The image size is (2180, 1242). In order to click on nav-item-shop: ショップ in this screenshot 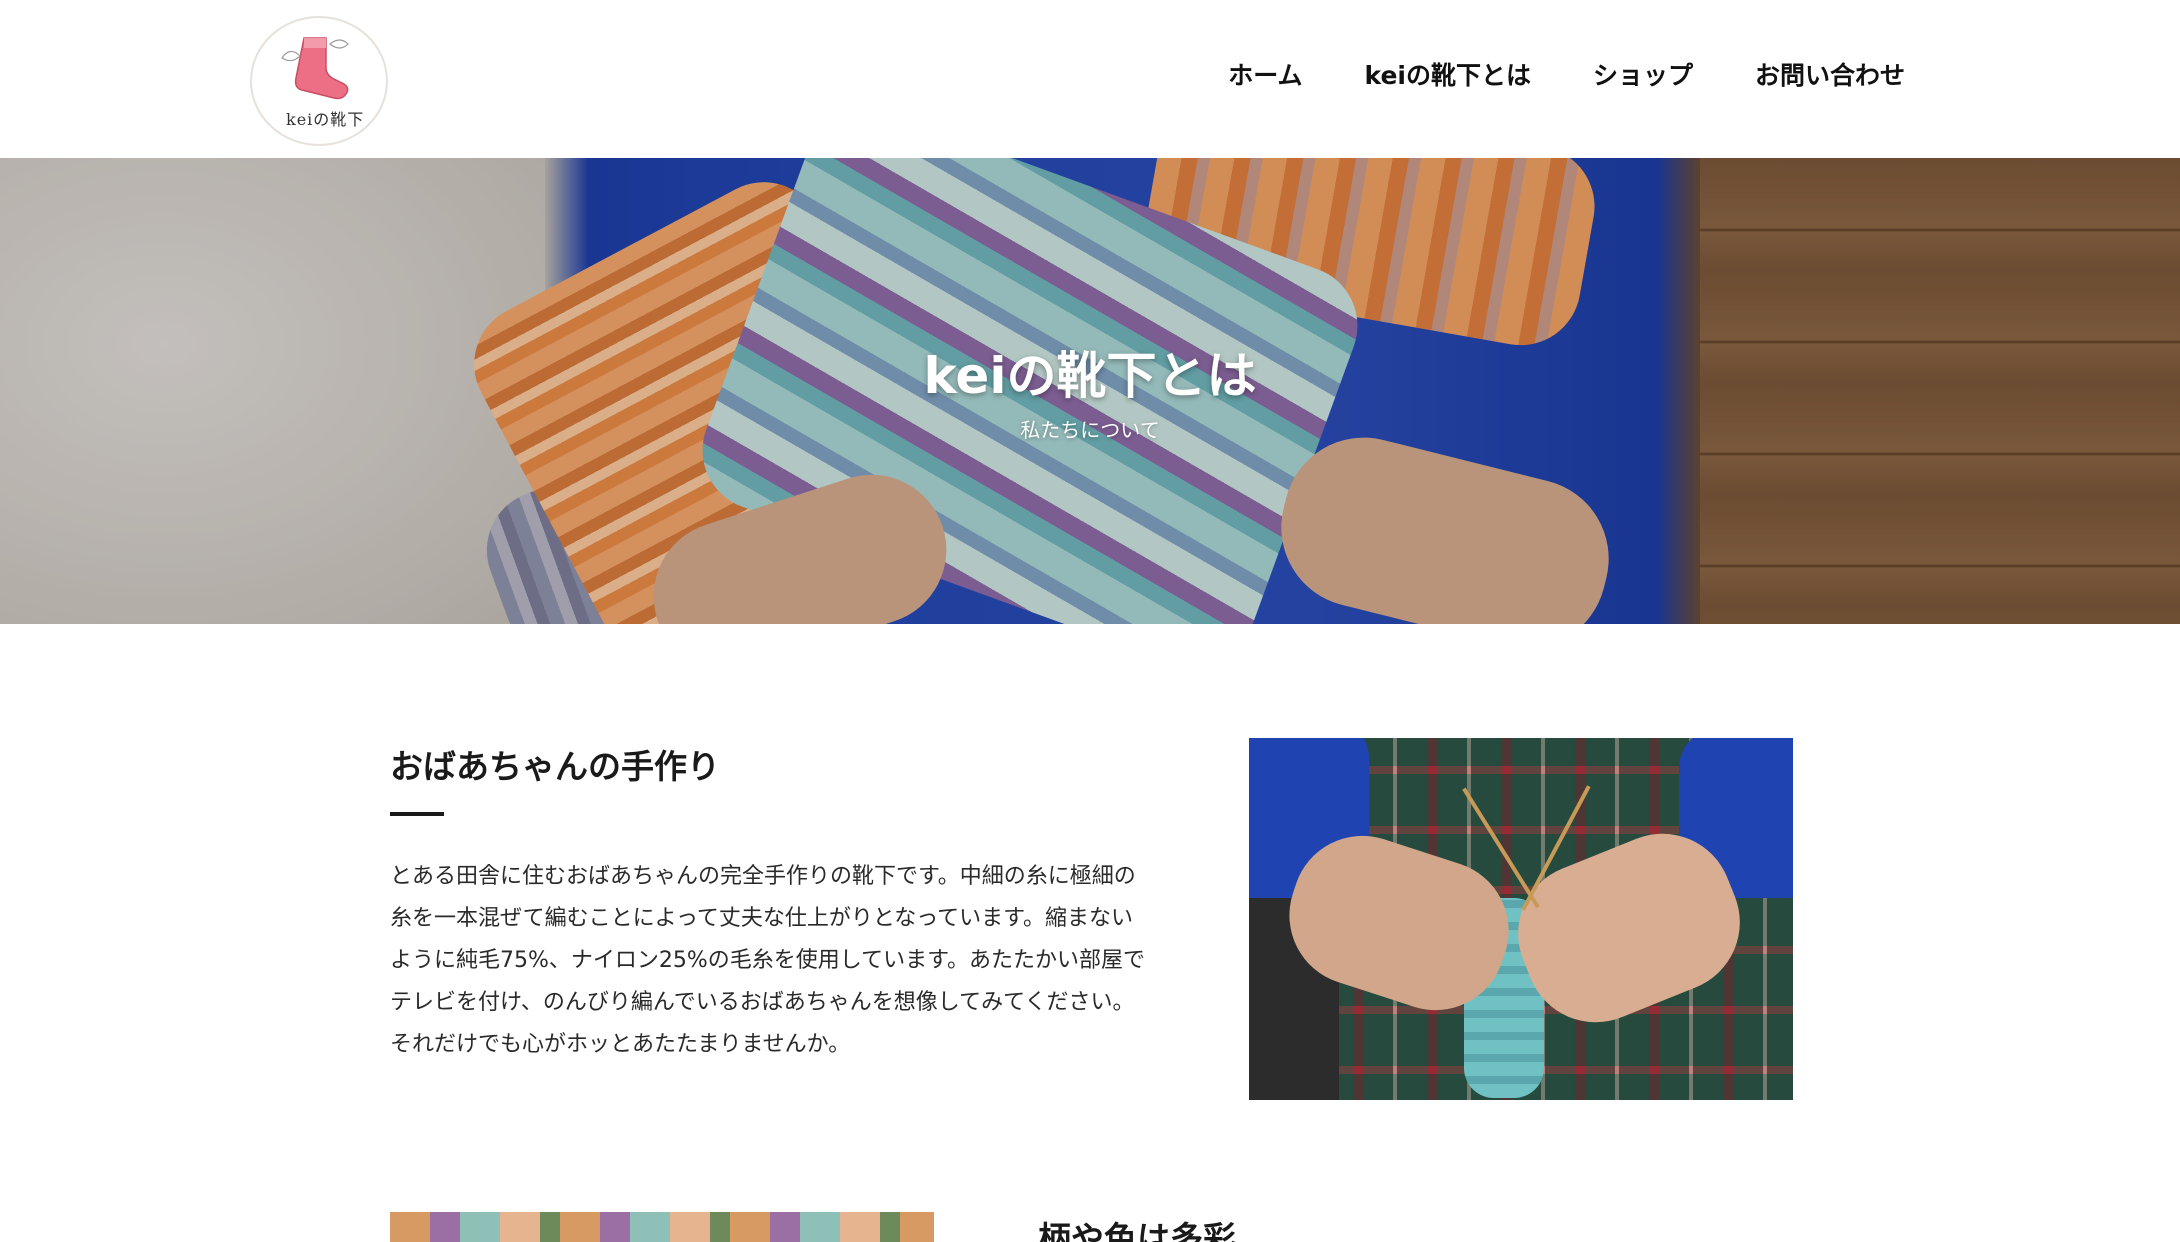, I will do `click(1643, 74)`.